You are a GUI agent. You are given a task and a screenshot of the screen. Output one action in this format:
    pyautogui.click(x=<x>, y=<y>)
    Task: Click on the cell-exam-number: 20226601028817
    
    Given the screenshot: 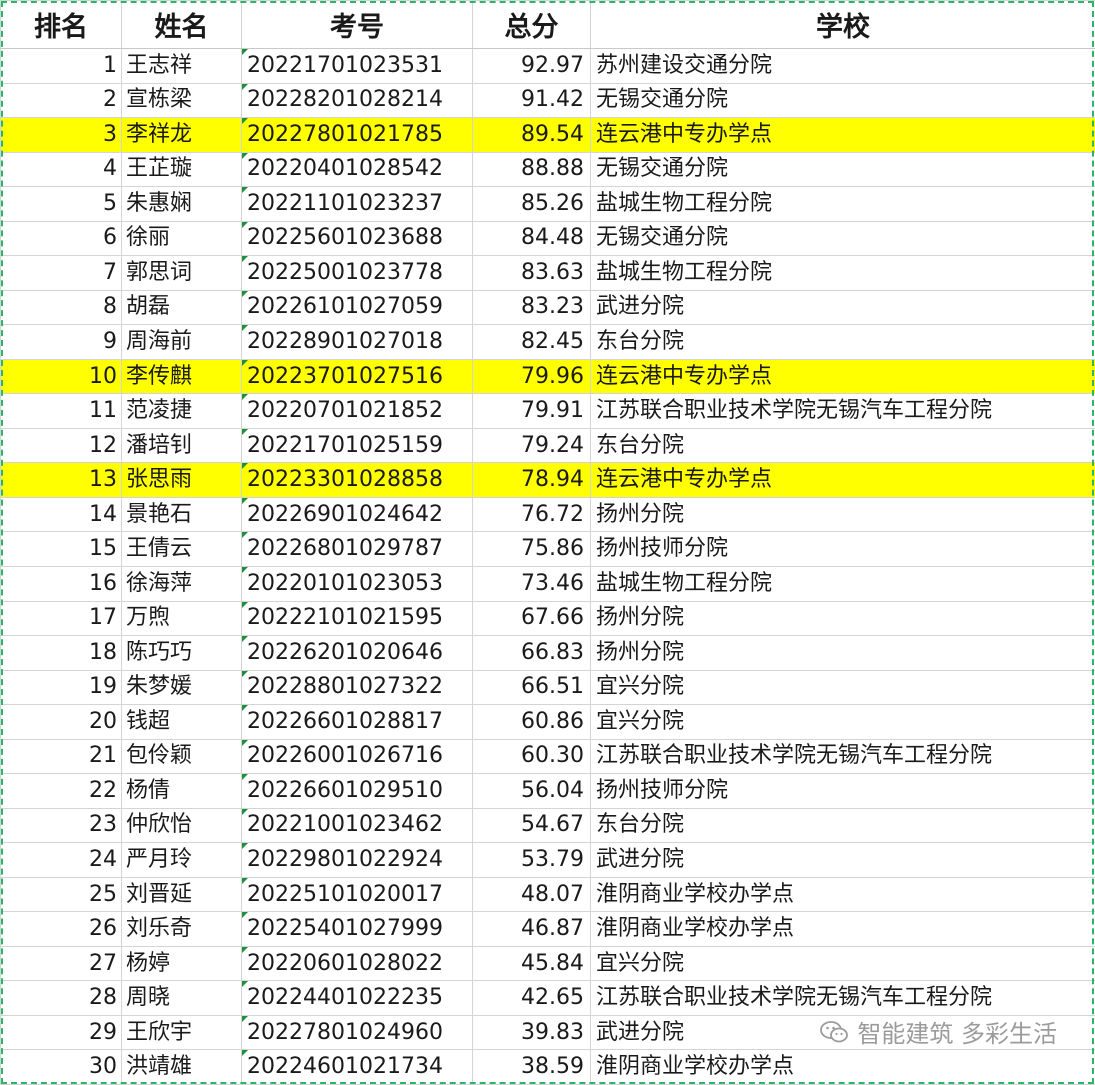 What is the action you would take?
    pyautogui.click(x=357, y=722)
    